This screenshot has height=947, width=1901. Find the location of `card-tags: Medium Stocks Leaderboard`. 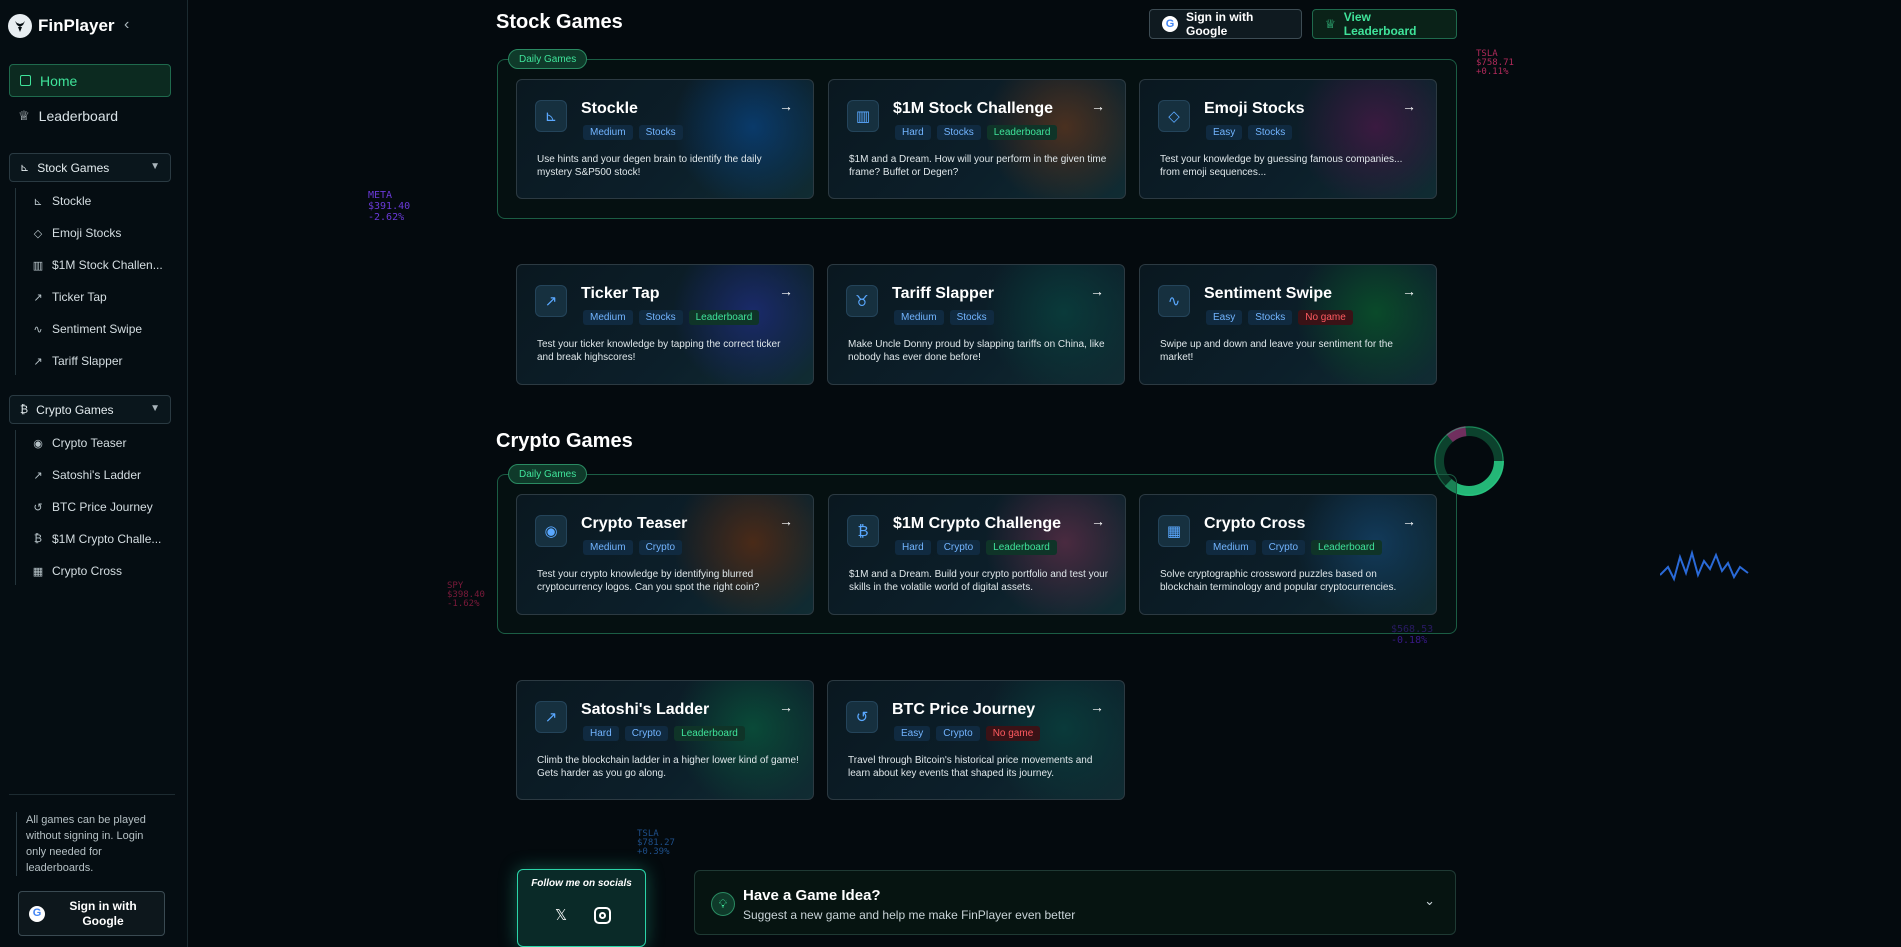

card-tags: Medium Stocks Leaderboard is located at coordinates (671, 317).